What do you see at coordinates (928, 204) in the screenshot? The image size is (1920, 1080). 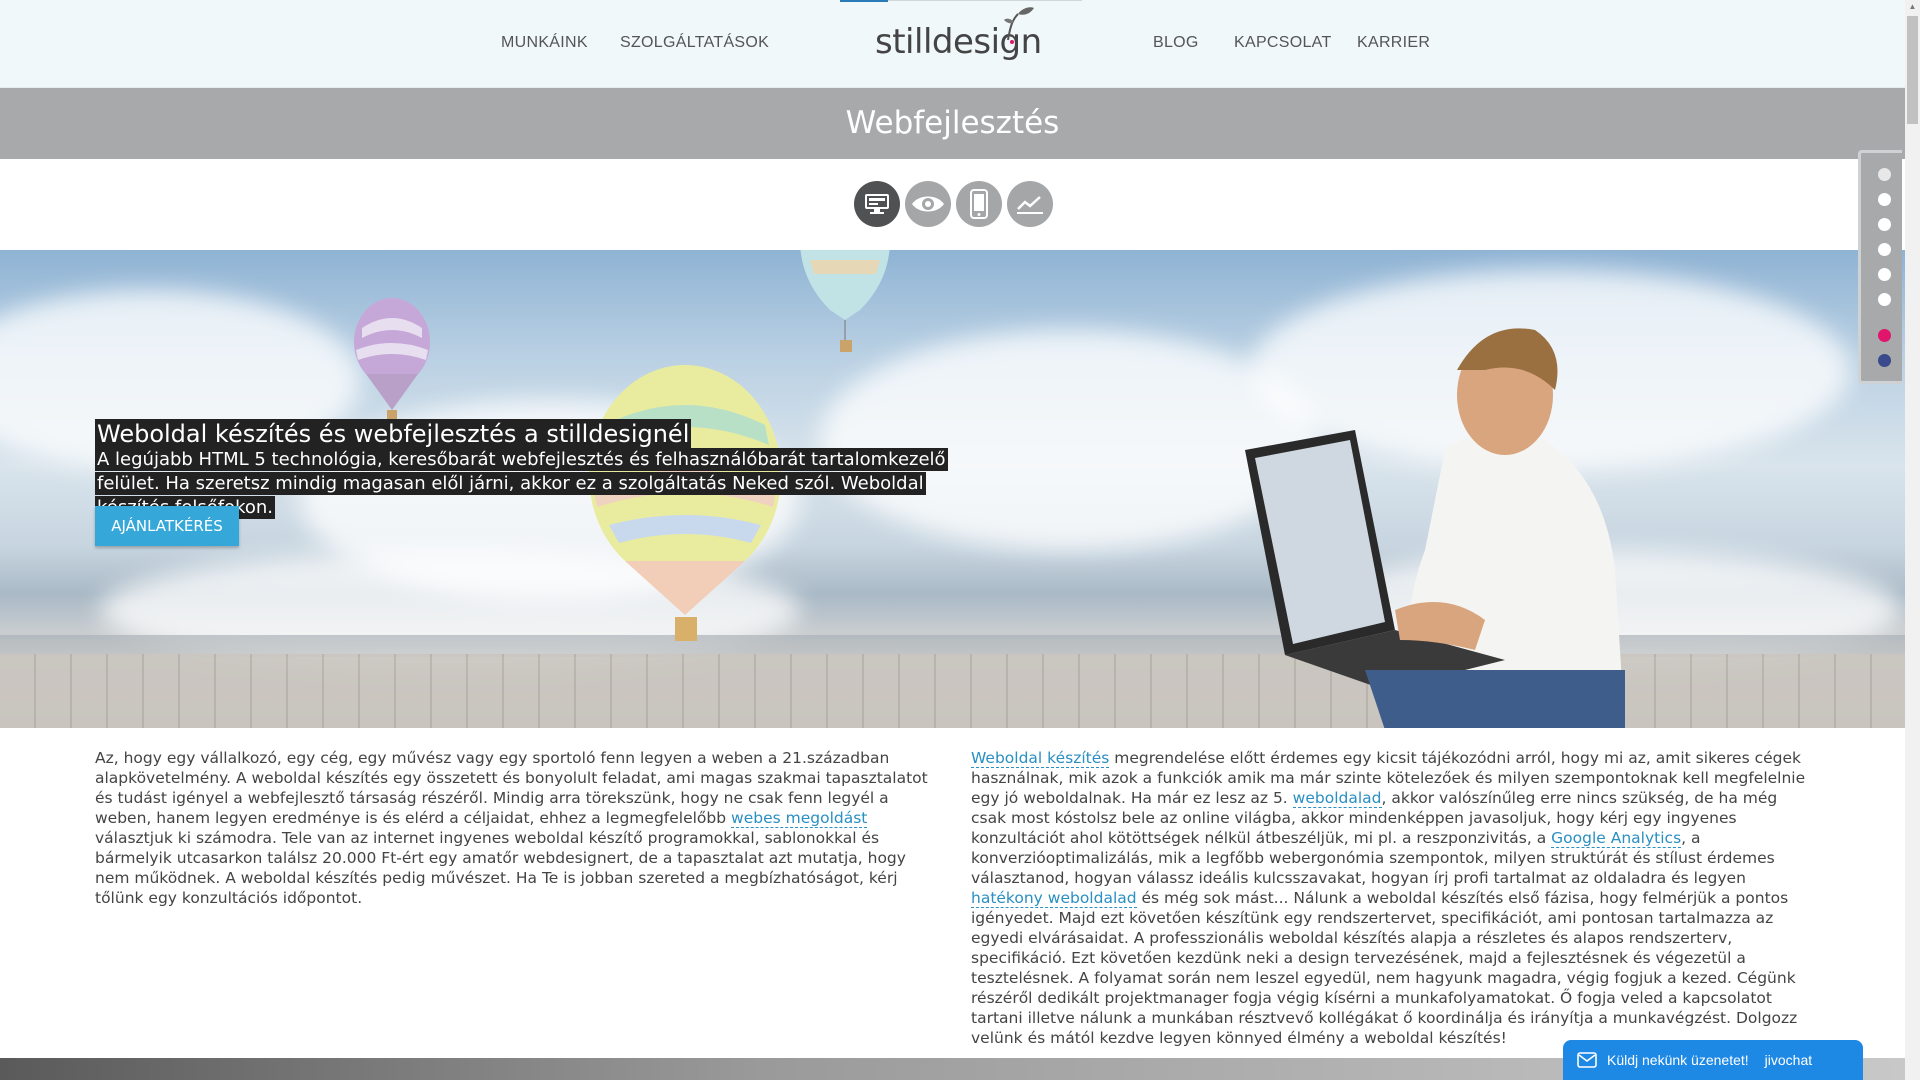 I see `eye-icon` at bounding box center [928, 204].